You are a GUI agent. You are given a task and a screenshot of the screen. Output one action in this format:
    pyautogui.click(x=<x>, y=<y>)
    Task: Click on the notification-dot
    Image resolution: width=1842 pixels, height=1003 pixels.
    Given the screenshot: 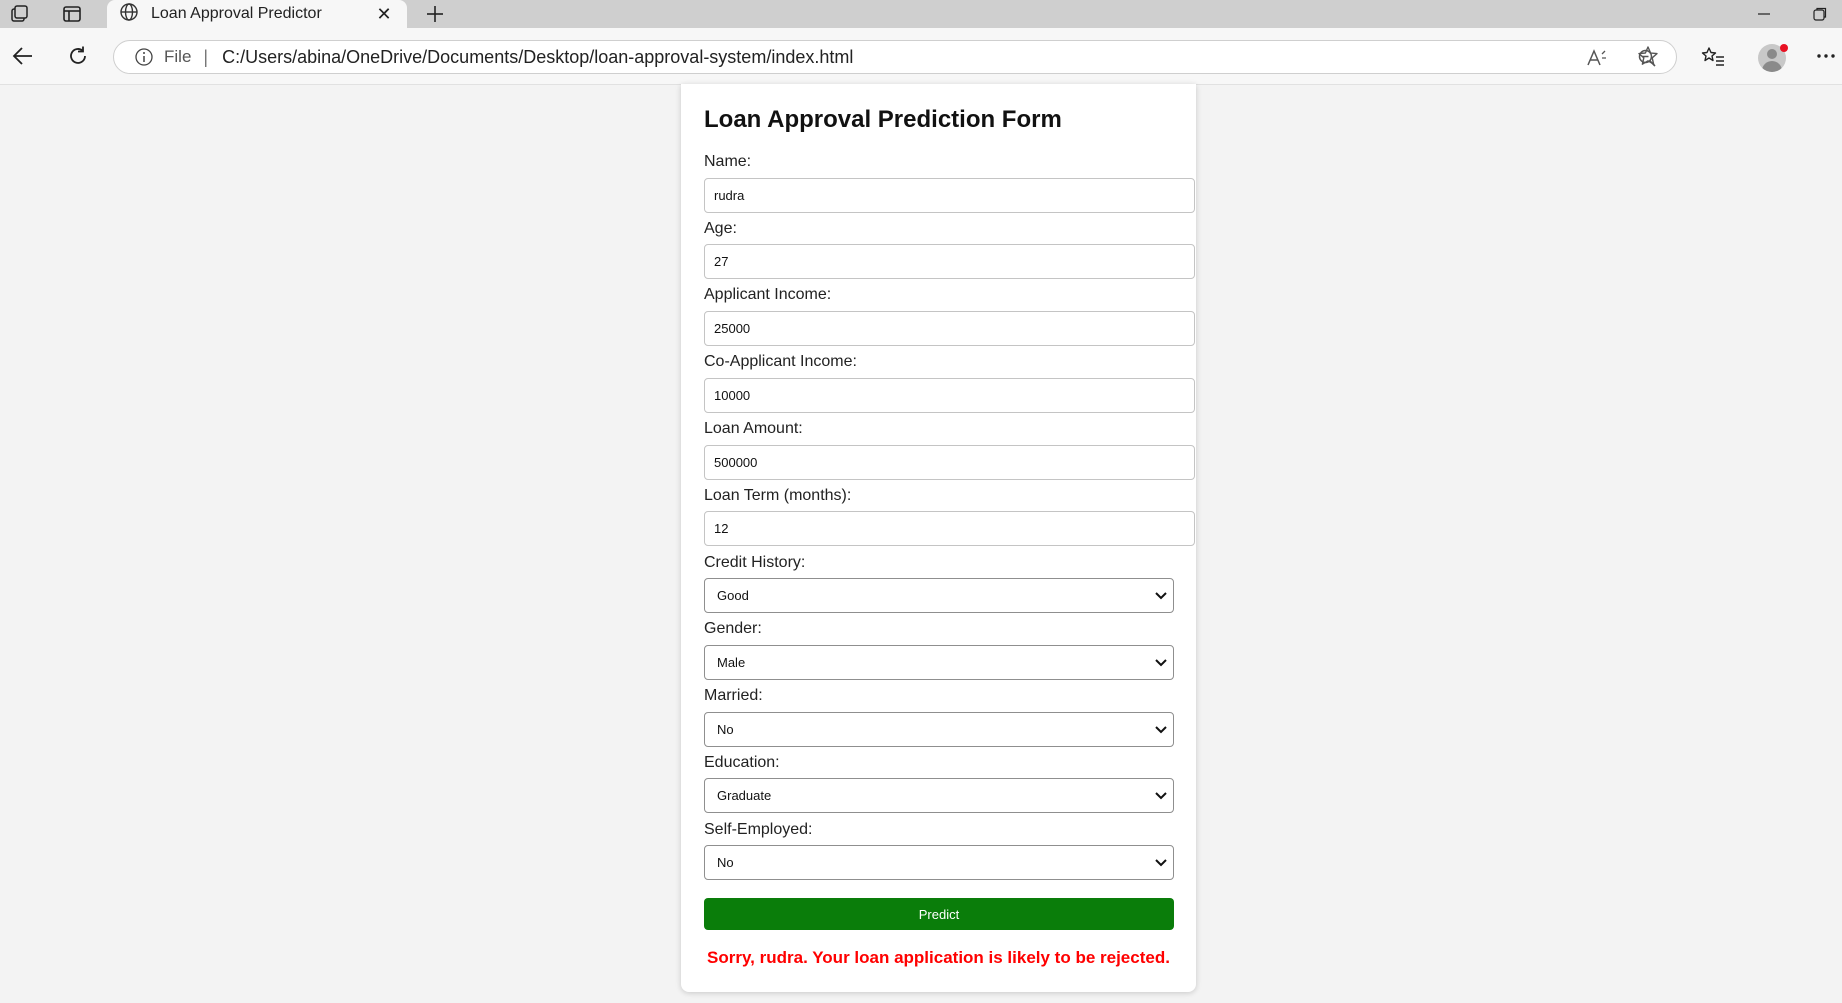 What is the action you would take?
    pyautogui.click(x=1784, y=48)
    